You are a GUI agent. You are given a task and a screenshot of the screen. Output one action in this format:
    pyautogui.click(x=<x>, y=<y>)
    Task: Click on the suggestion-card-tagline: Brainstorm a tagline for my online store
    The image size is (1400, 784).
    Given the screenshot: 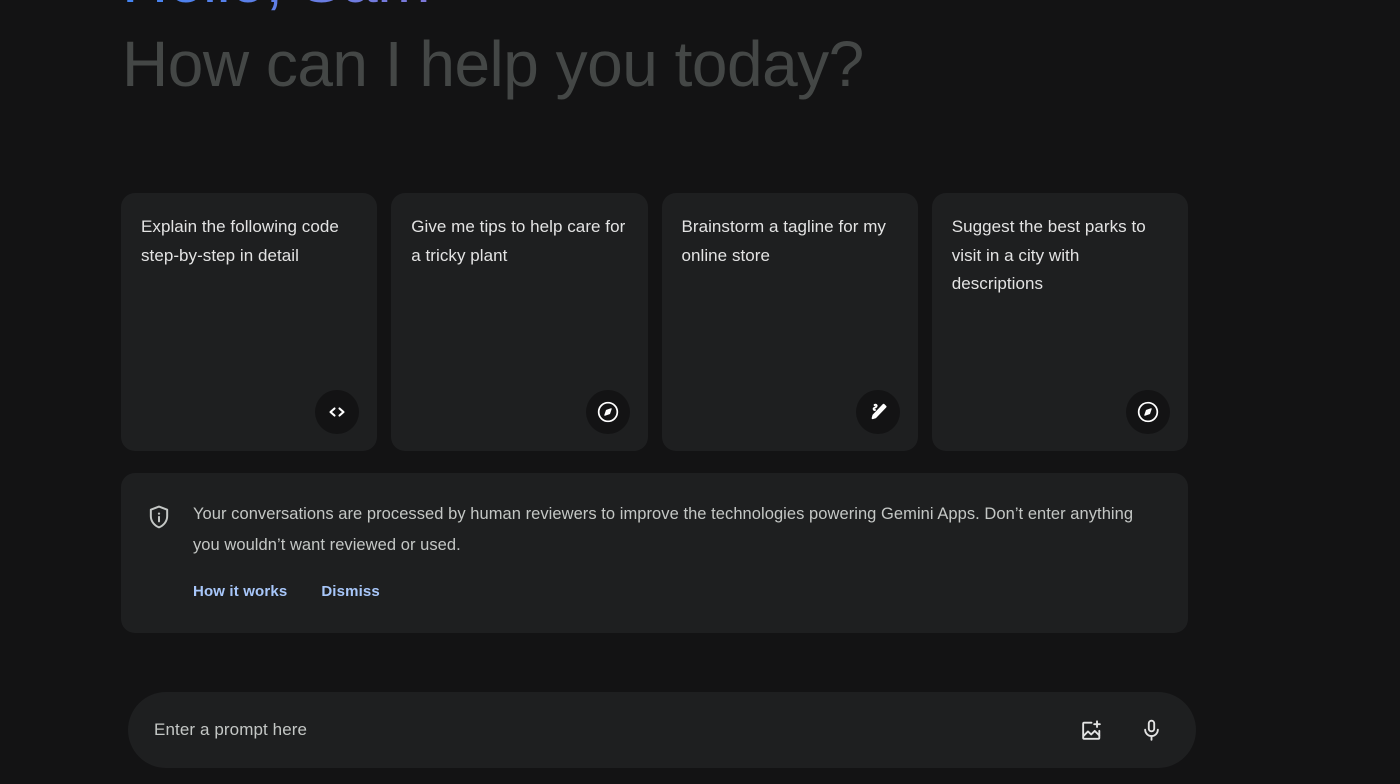 What is the action you would take?
    pyautogui.click(x=789, y=322)
    